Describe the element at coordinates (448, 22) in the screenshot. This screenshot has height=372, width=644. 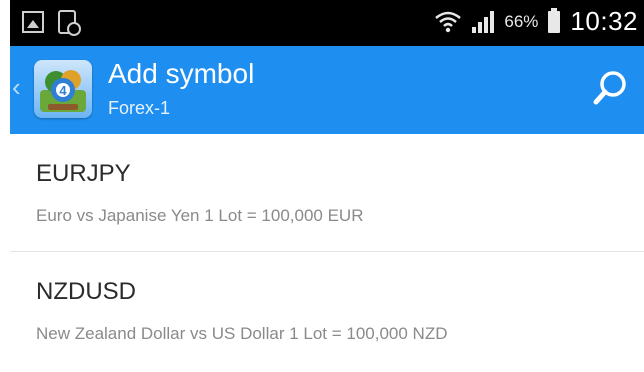
I see `wifi-icon` at that location.